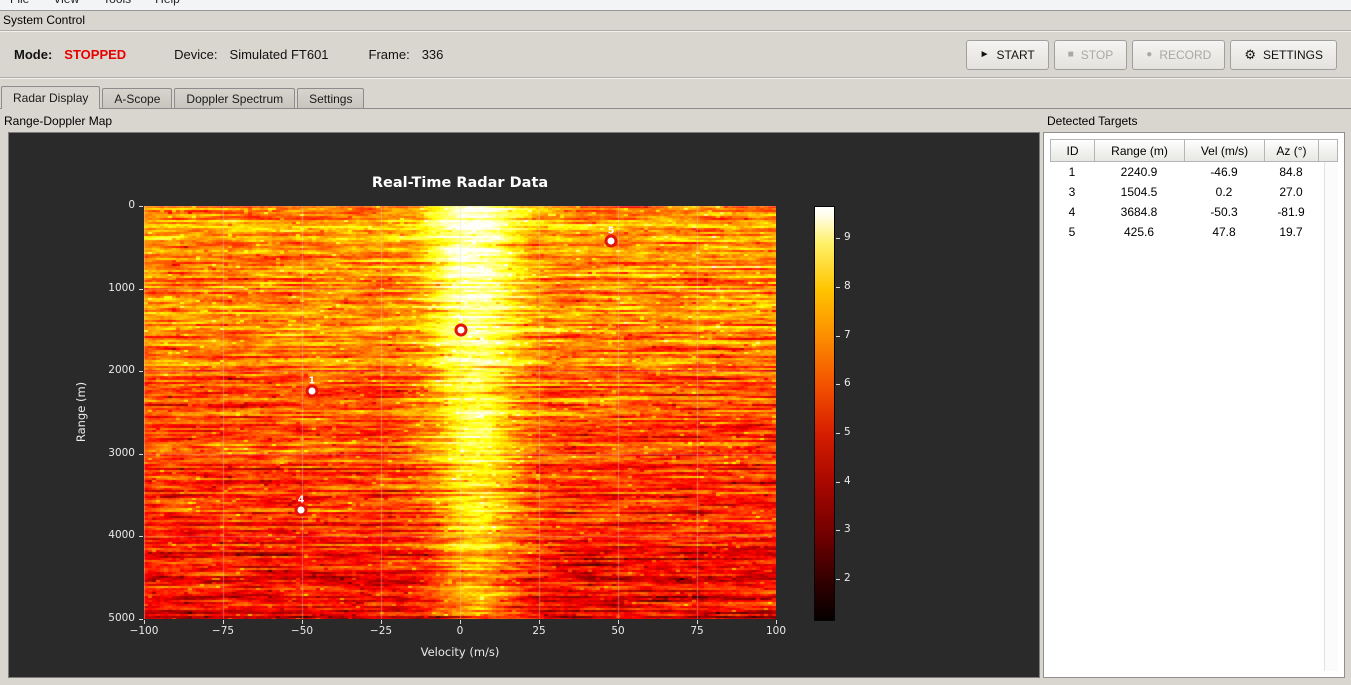 Image resolution: width=1351 pixels, height=685 pixels. I want to click on button-label: RECORD, so click(1185, 54).